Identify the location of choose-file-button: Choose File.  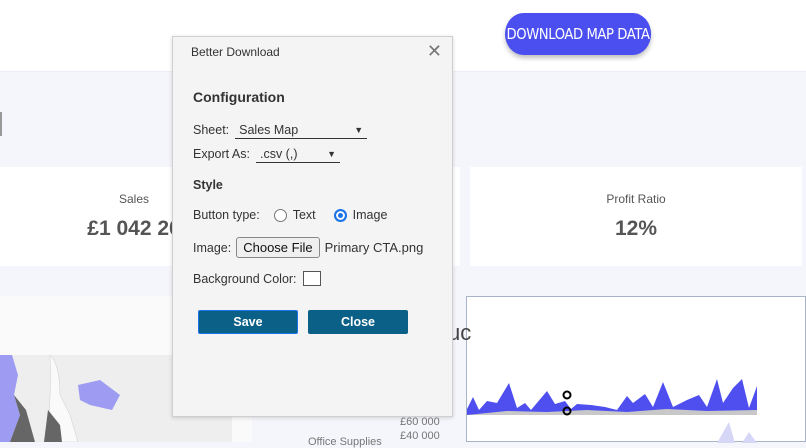
(278, 247).